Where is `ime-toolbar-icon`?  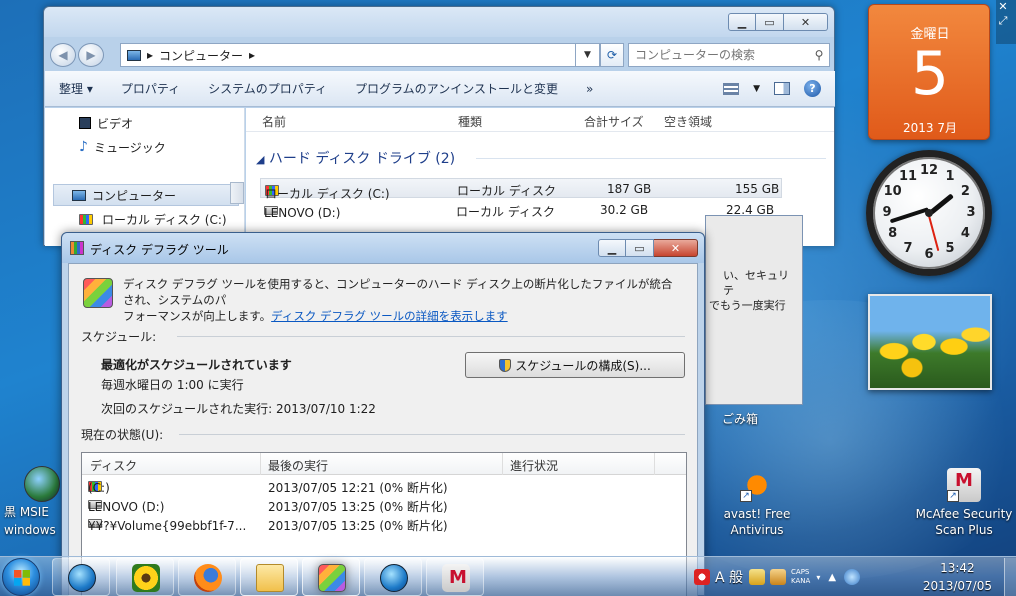 ime-toolbar-icon is located at coordinates (757, 577).